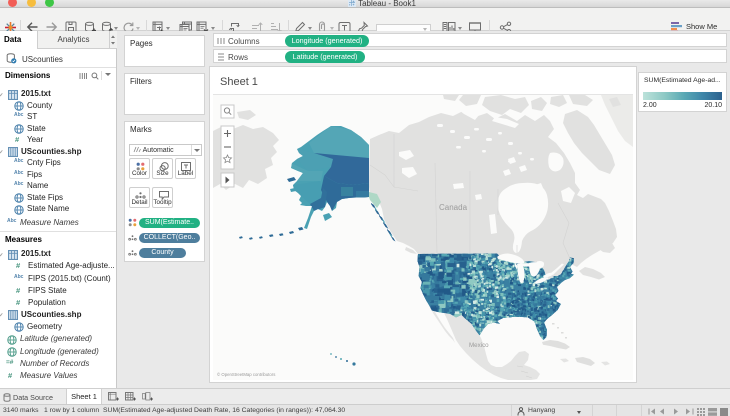 This screenshot has width=730, height=416. What do you see at coordinates (479, 345) in the screenshot?
I see `svg-text: Mexico` at bounding box center [479, 345].